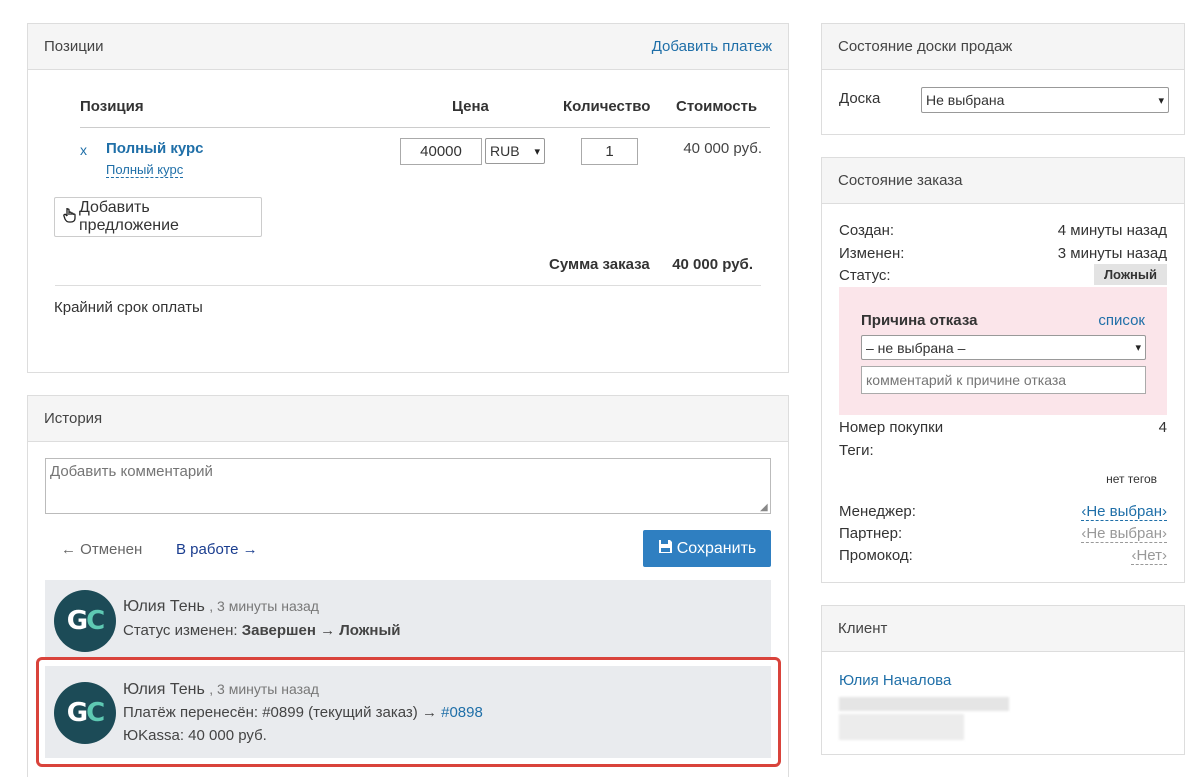 The image size is (1200, 777). Describe the element at coordinates (865, 275) in the screenshot. I see `status-label: Статус:` at that location.